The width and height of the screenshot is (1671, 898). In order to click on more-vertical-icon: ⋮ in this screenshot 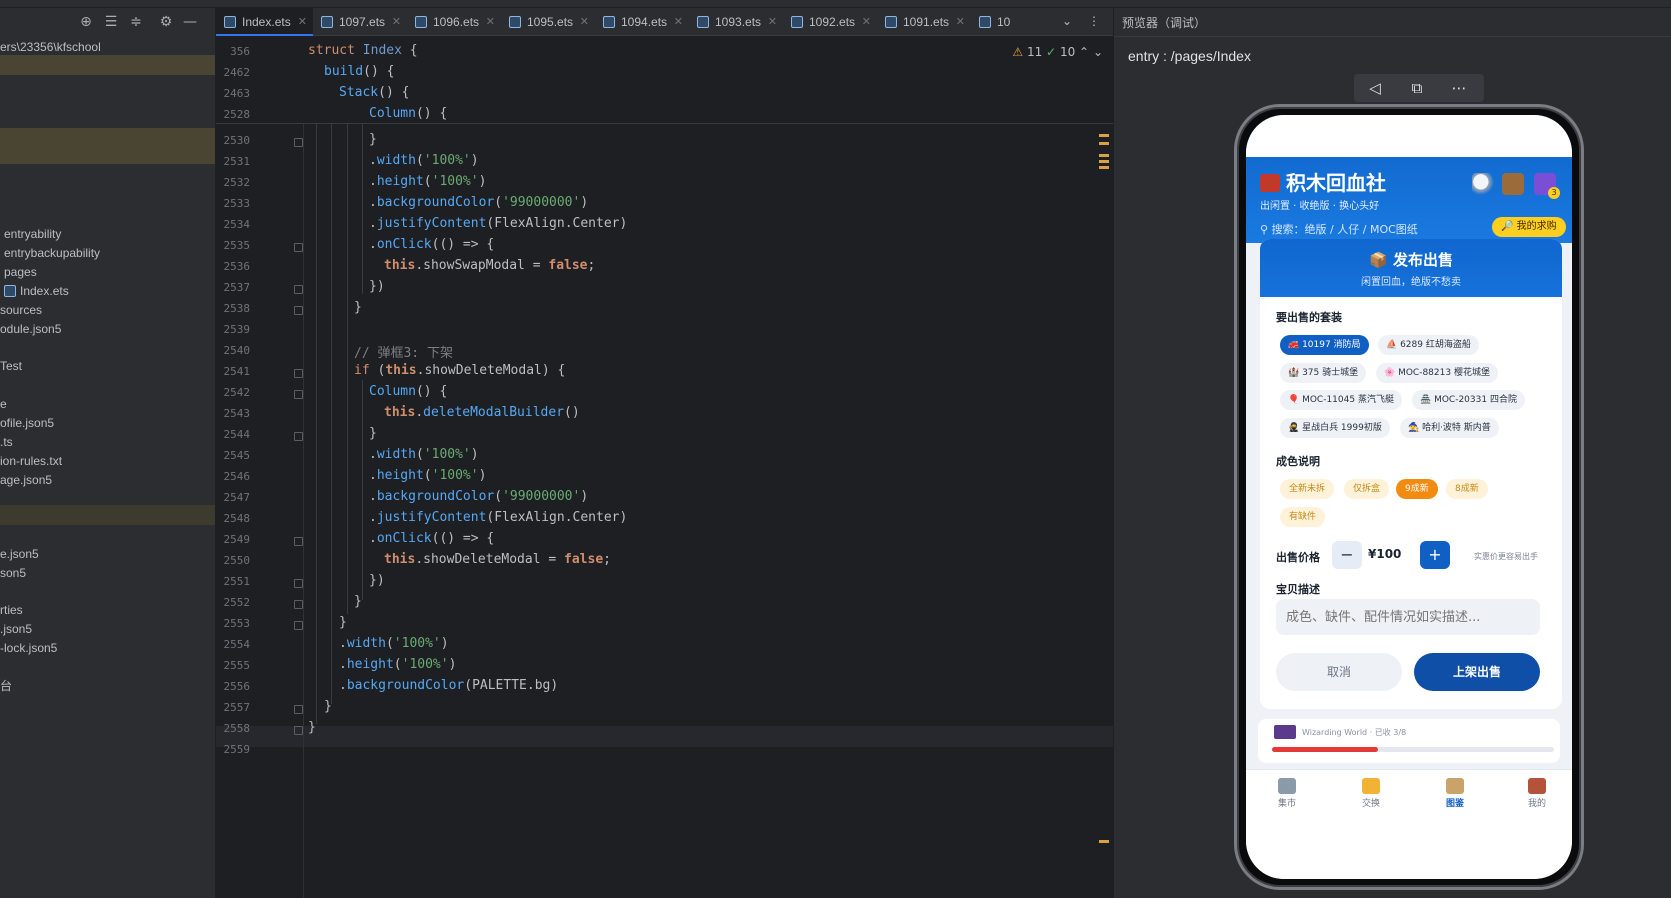, I will do `click(1094, 21)`.